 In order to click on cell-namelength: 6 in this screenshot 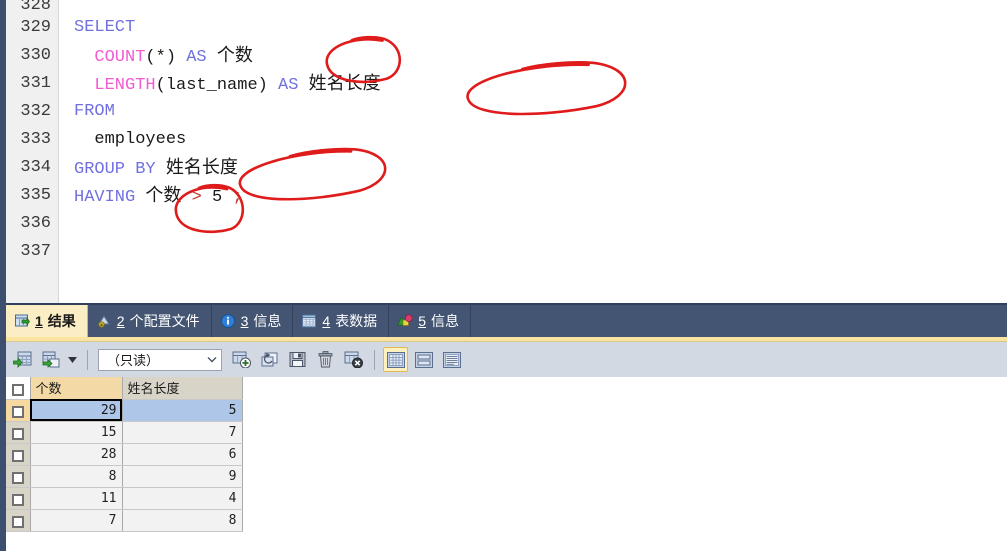, I will do `click(182, 454)`.